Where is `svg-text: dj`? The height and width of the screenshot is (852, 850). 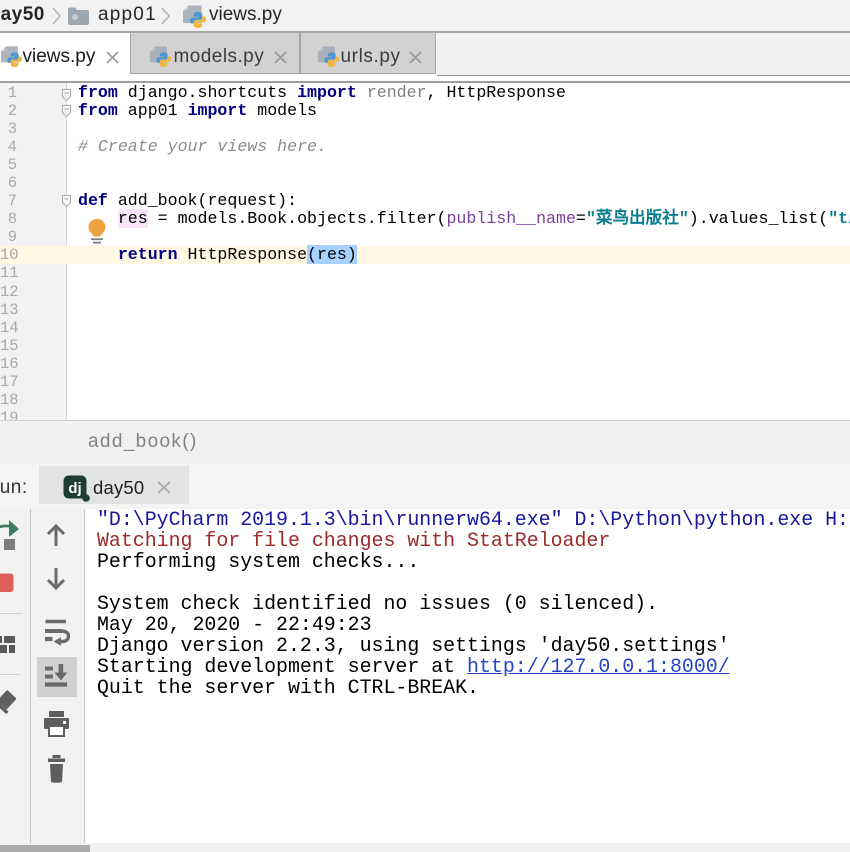
svg-text: dj is located at coordinates (74, 488).